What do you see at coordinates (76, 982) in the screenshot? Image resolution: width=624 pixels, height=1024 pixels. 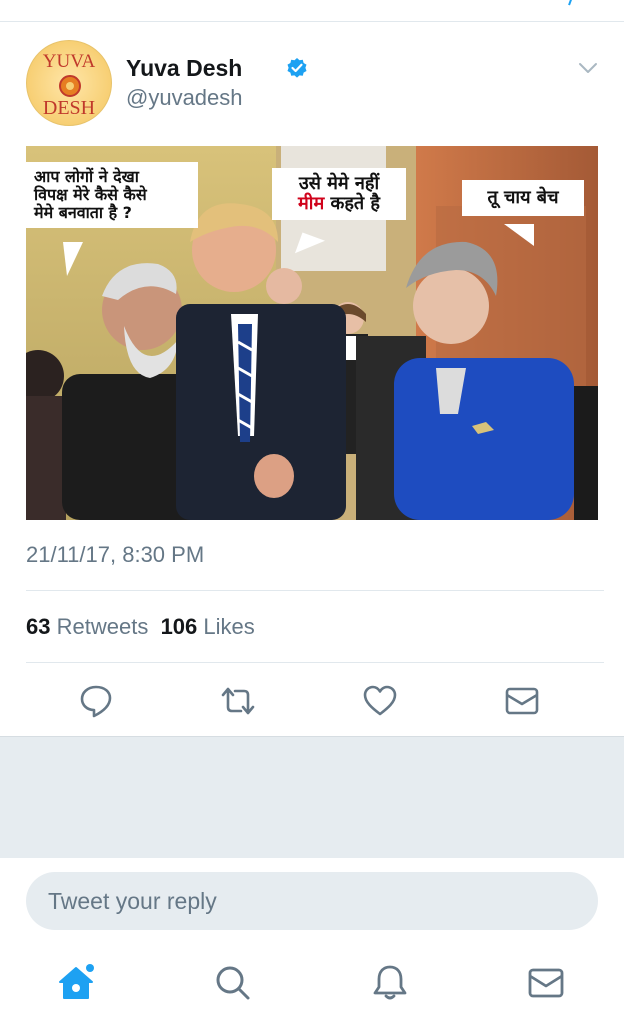 I see `home-icon` at bounding box center [76, 982].